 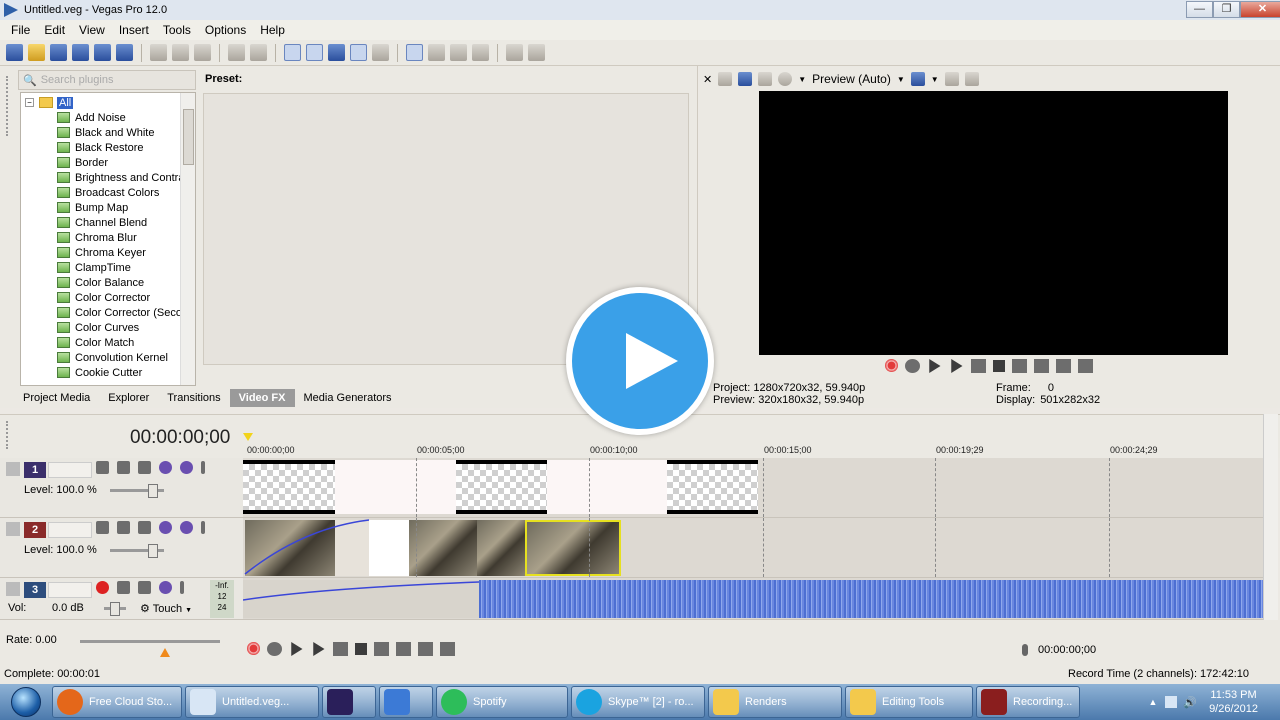 What do you see at coordinates (292, 52) in the screenshot?
I see `auto-ripple-icon` at bounding box center [292, 52].